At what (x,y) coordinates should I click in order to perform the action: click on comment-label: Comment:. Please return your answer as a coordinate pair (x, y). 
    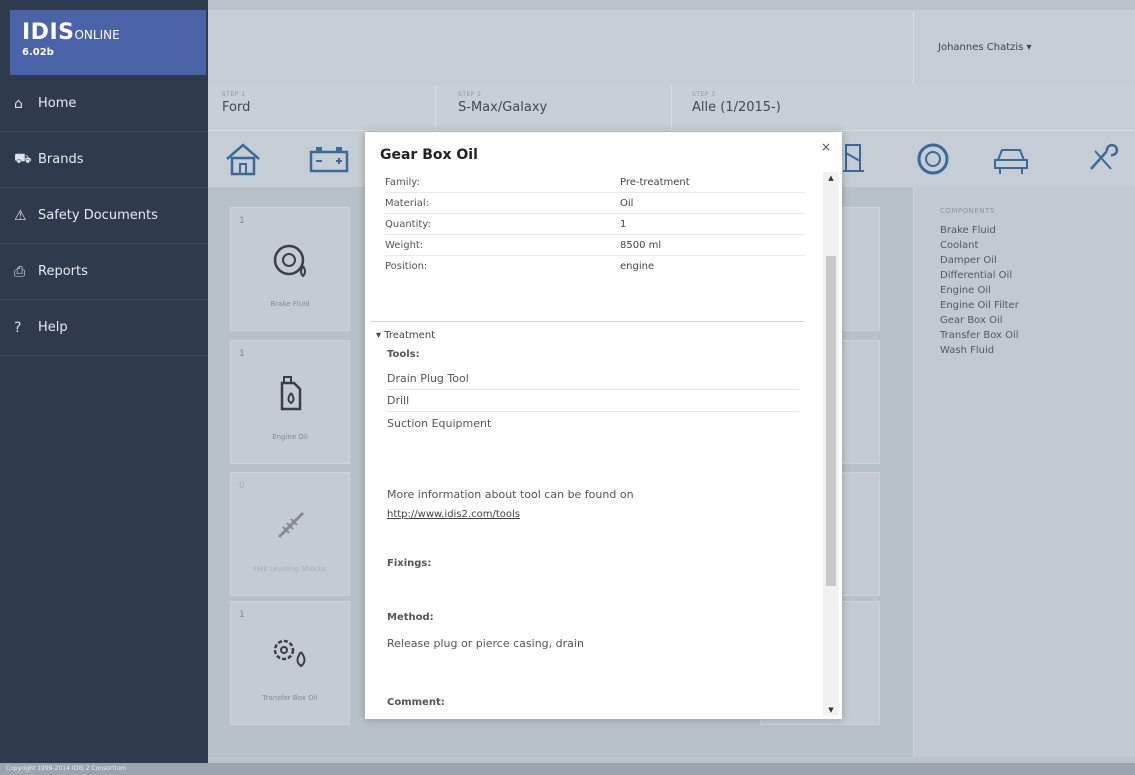
    Looking at the image, I should click on (416, 702).